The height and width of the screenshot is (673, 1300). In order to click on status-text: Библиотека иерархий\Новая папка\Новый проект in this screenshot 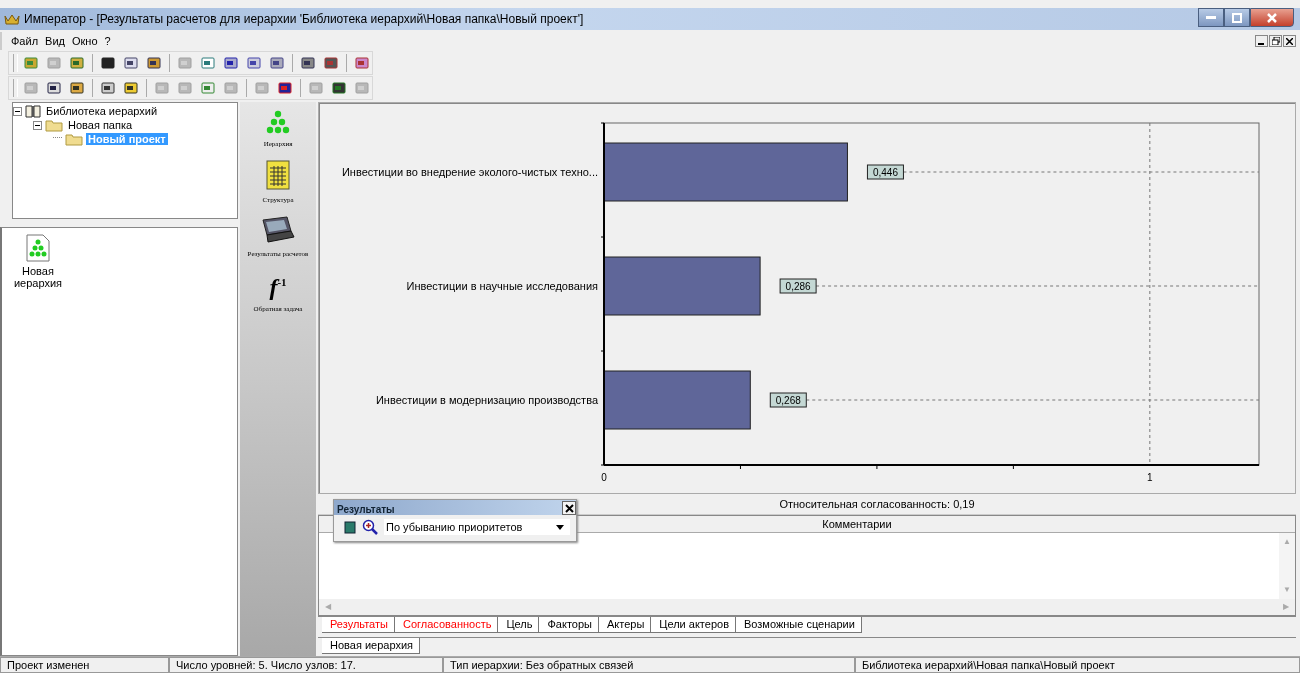, I will do `click(1077, 665)`.